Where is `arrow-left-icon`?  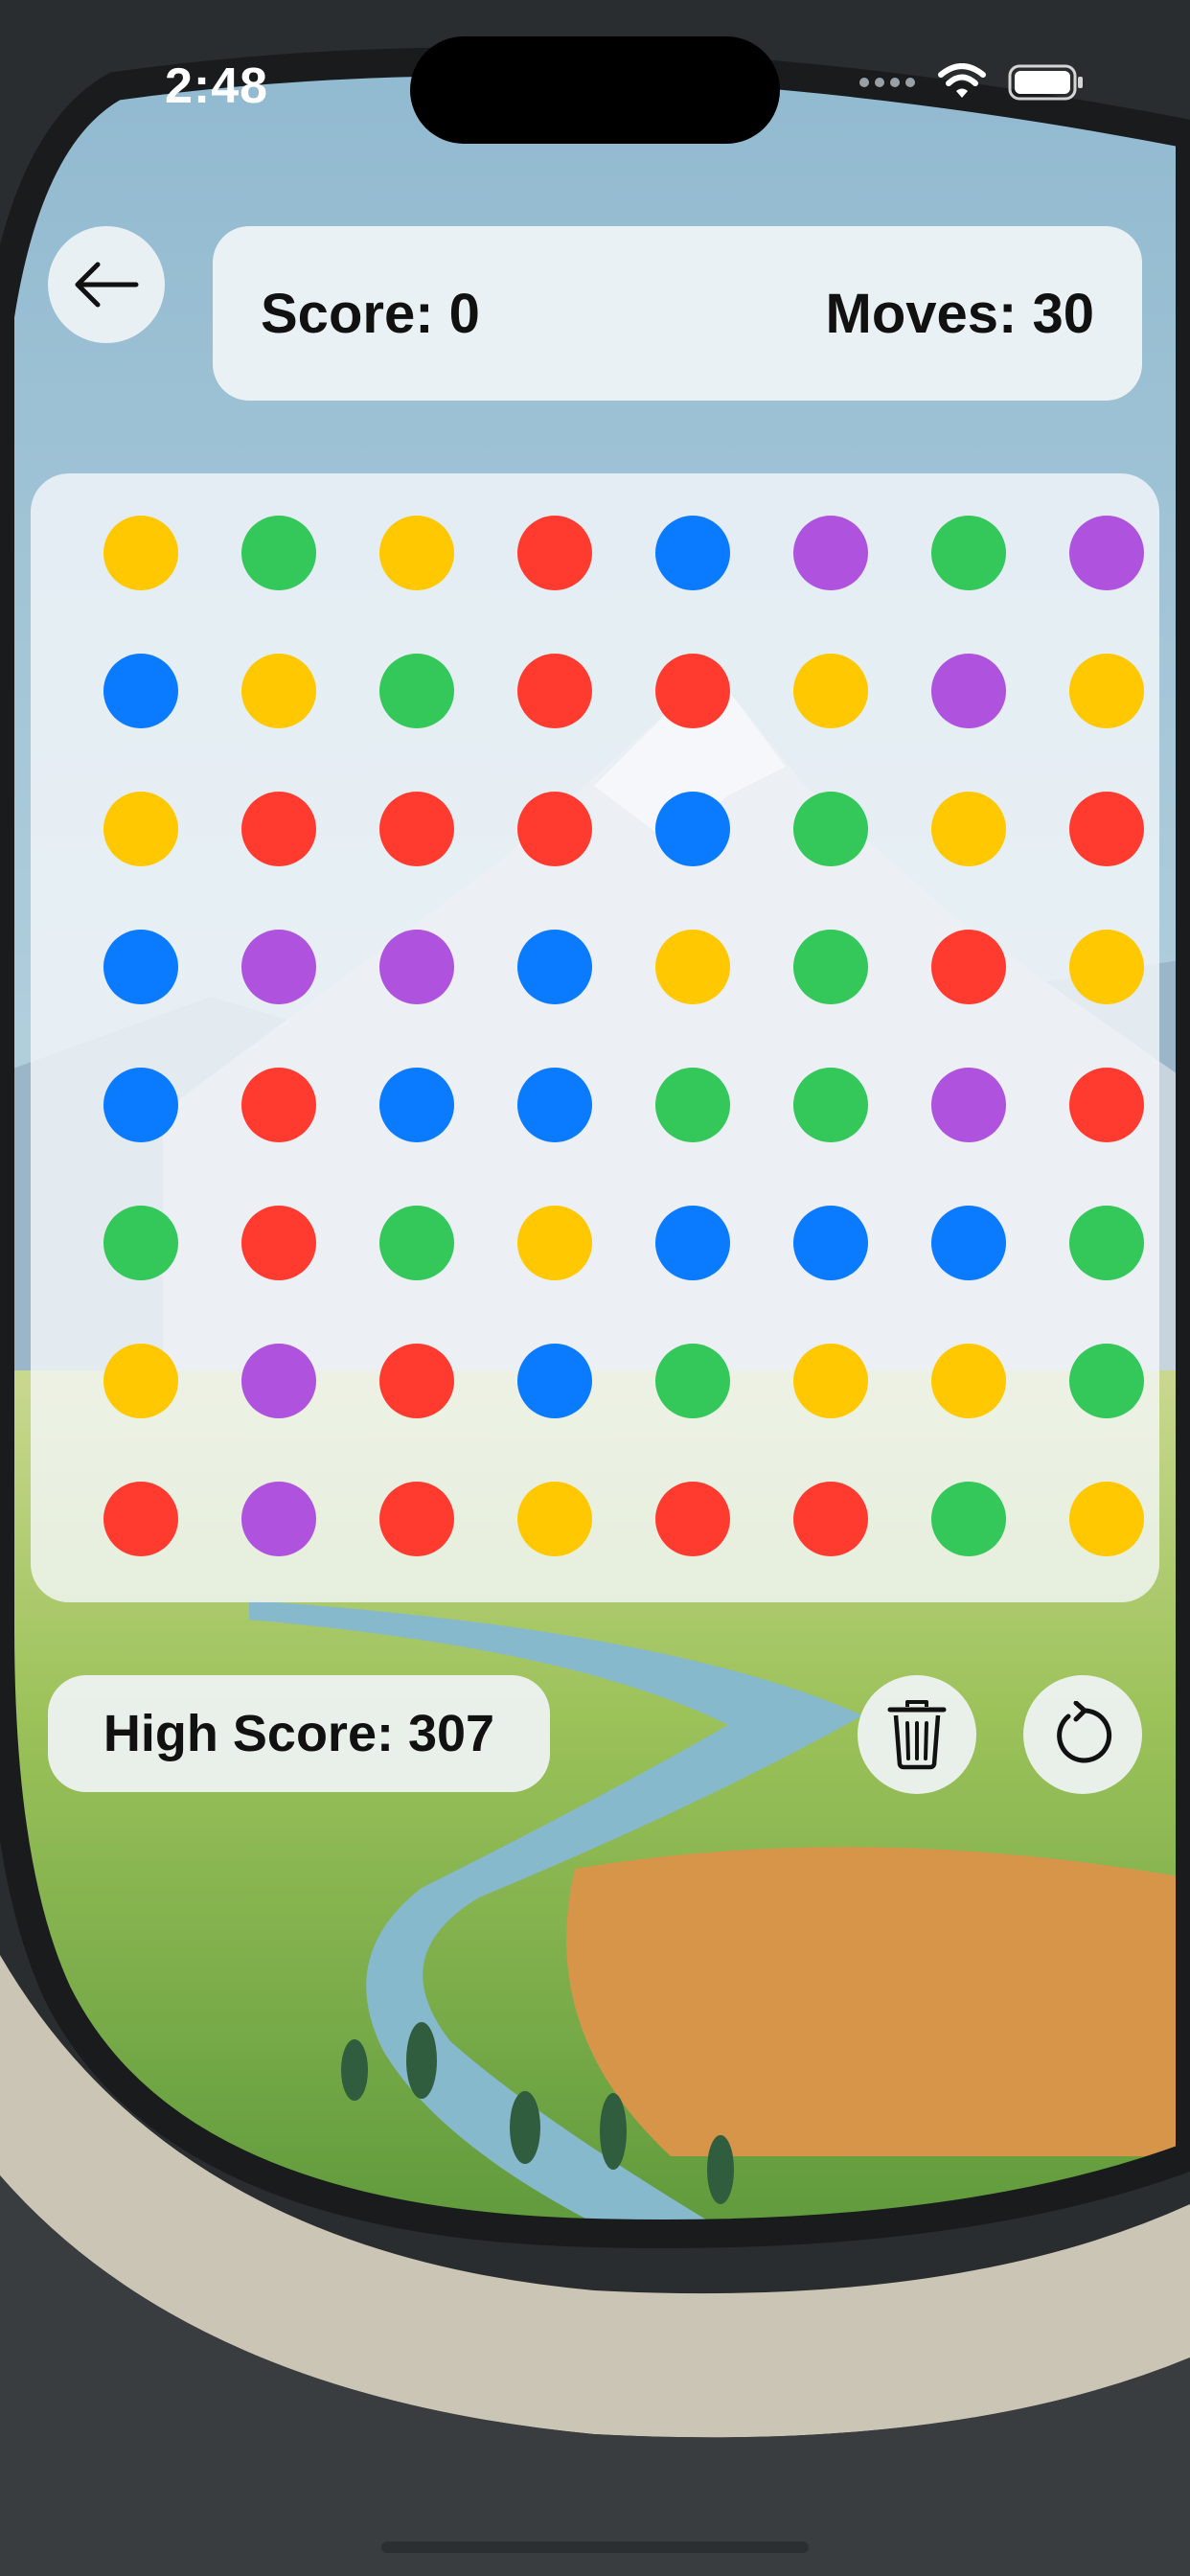
arrow-left-icon is located at coordinates (107, 285).